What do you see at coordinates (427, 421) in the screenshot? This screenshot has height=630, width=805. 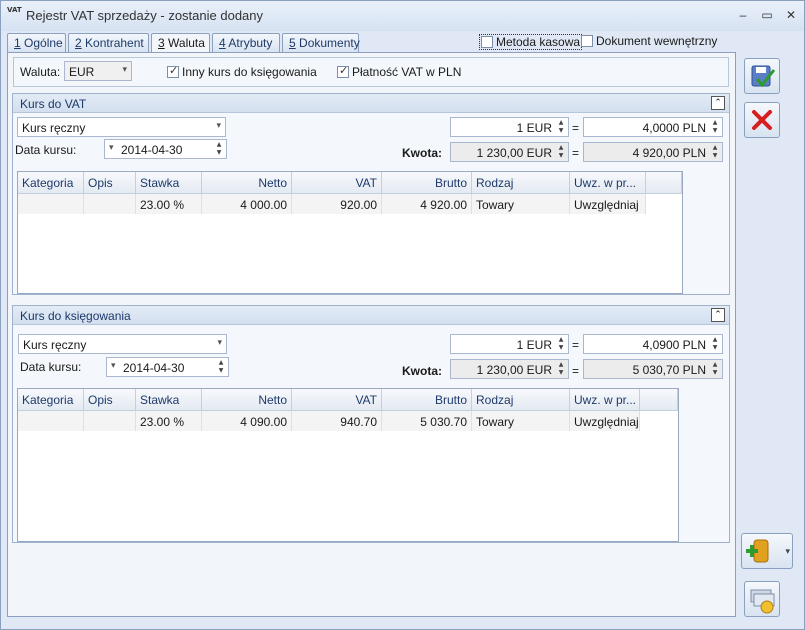 I see `cell-brutto: 5 030.70` at bounding box center [427, 421].